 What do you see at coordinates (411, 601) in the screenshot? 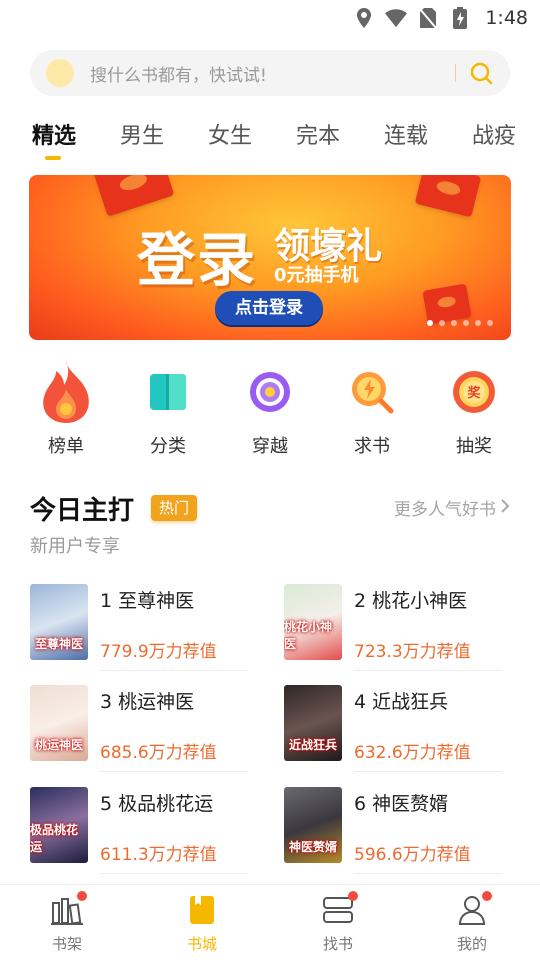
I see `book-title: 2 桃花小神医` at bounding box center [411, 601].